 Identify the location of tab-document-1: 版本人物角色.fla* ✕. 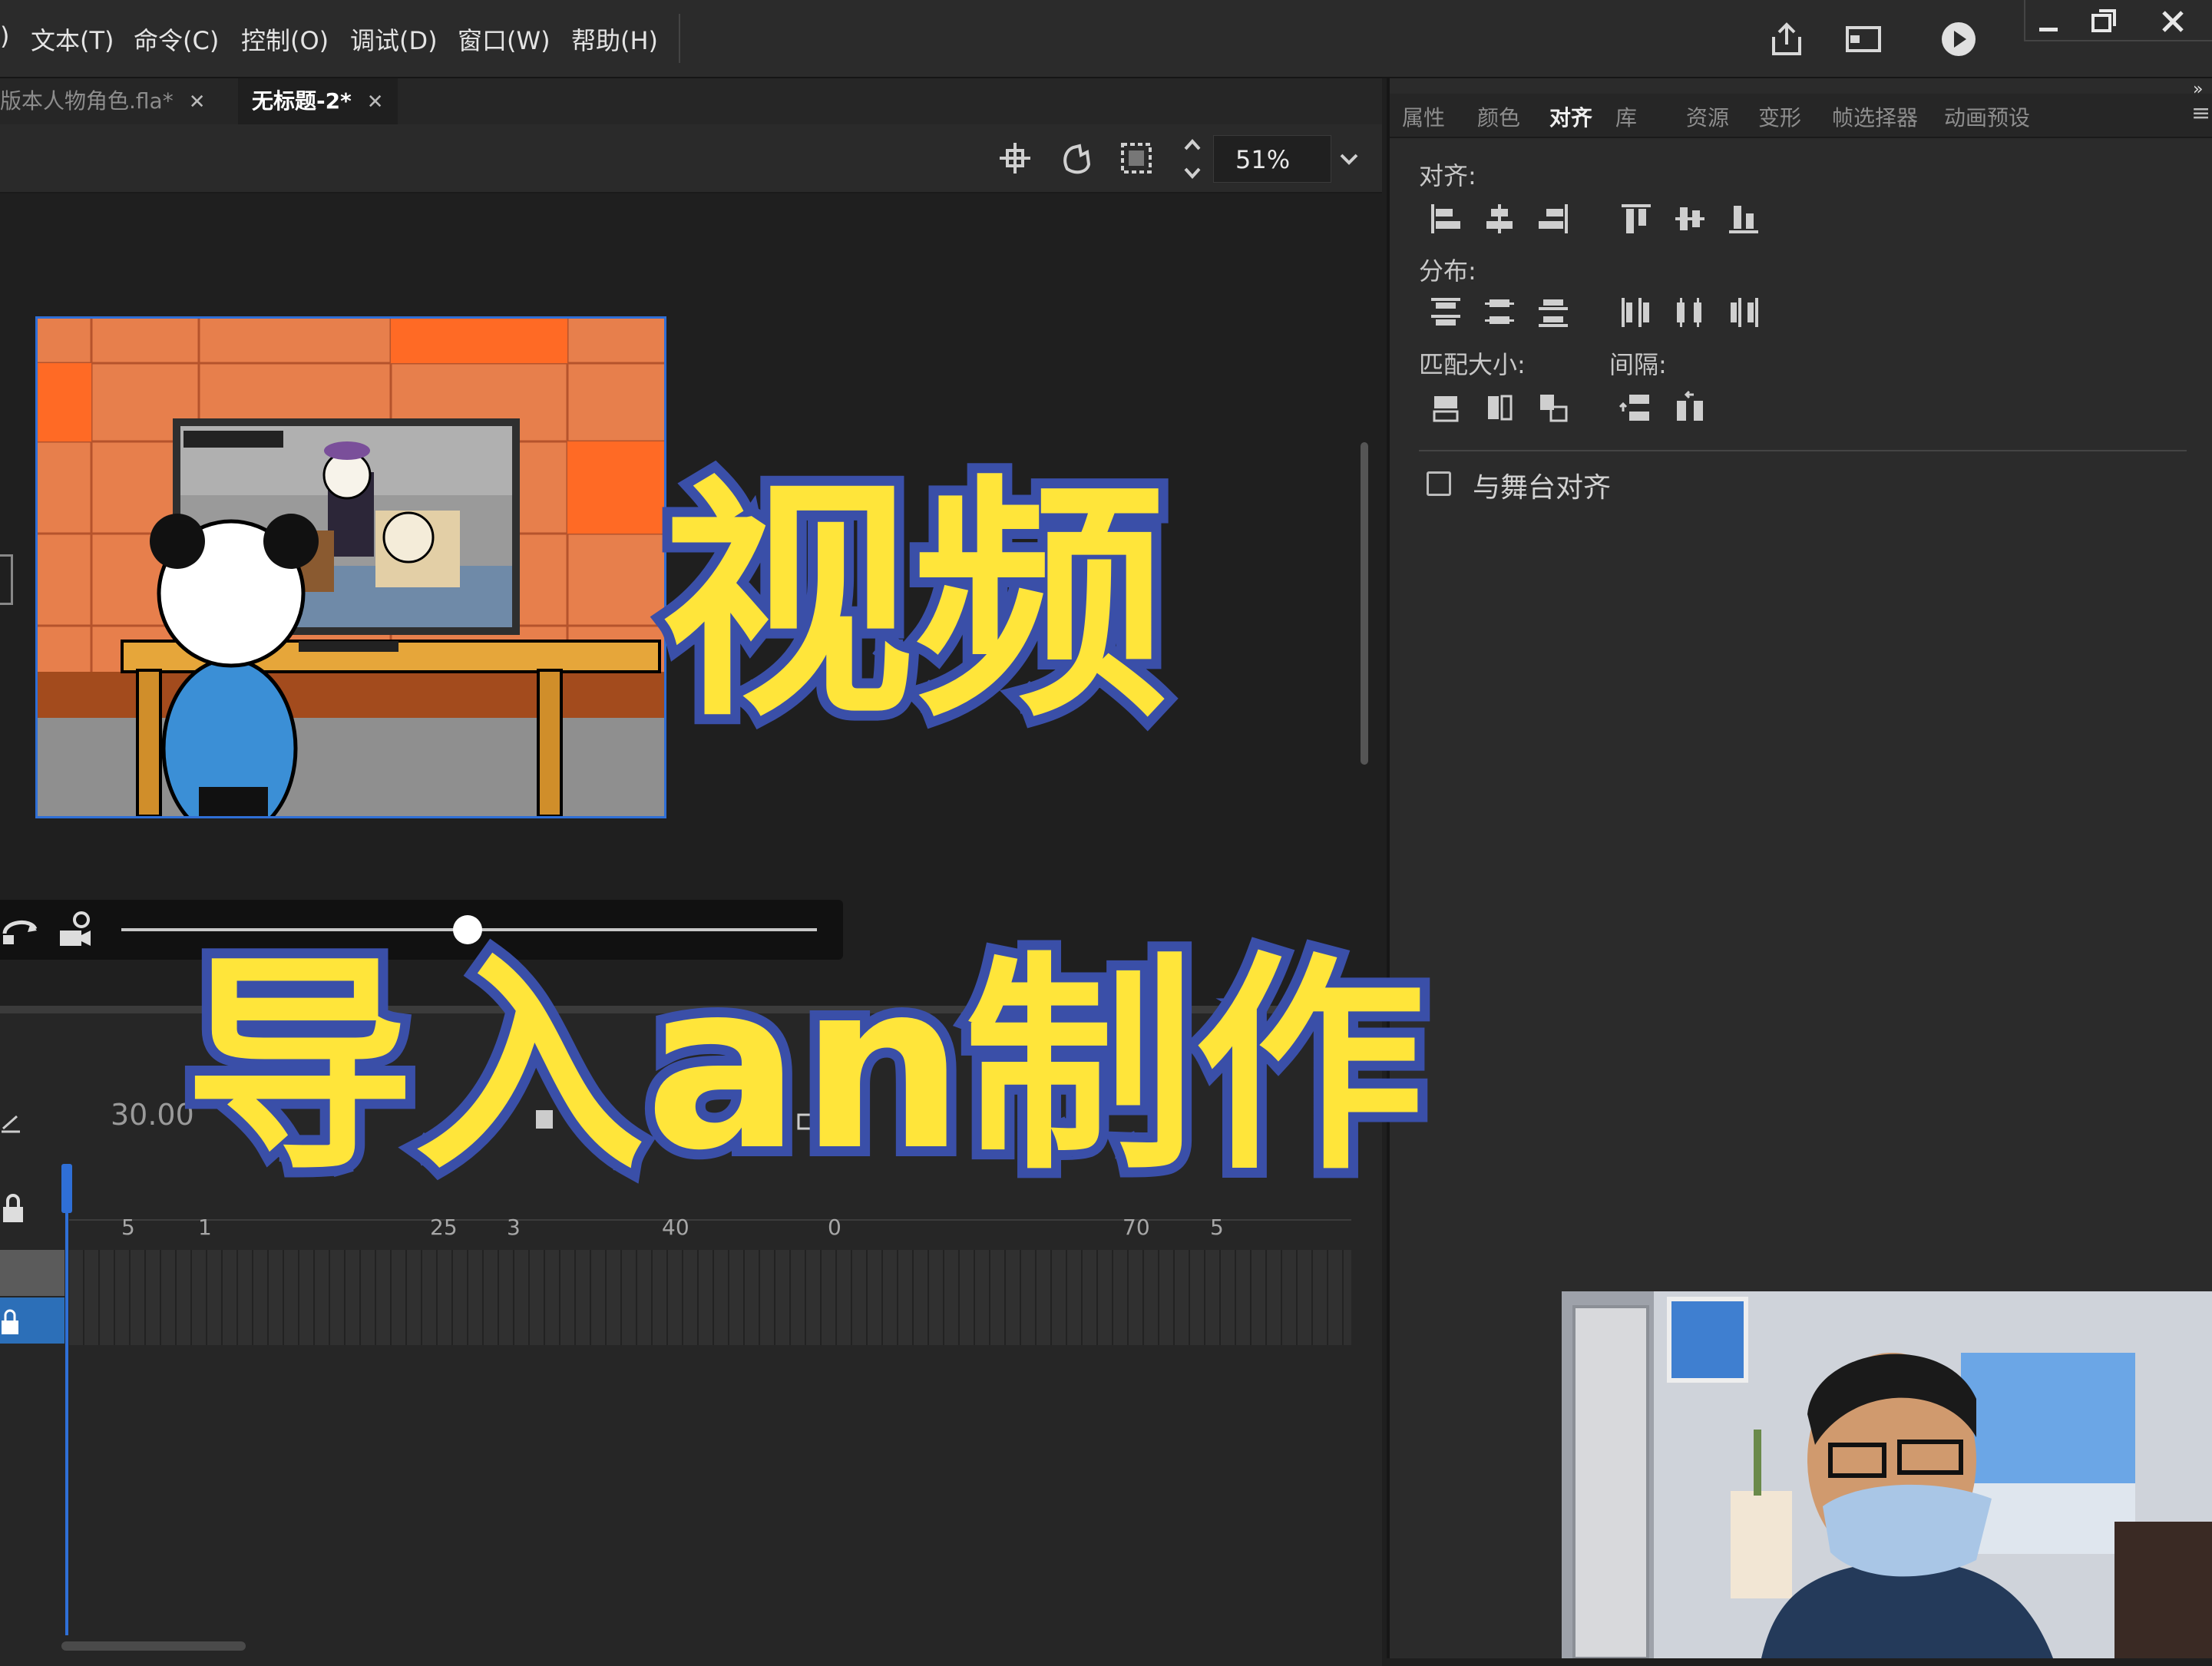
(110, 101).